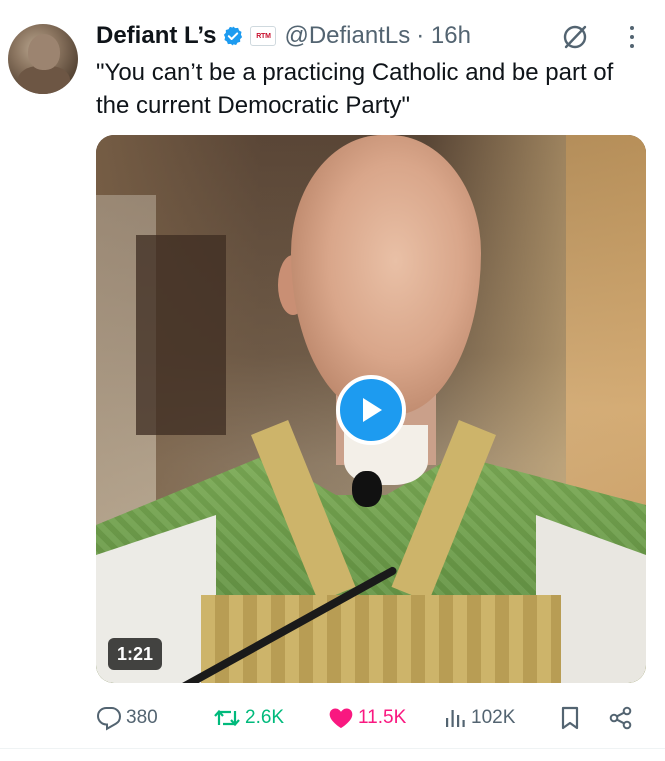 This screenshot has height=761, width=665. What do you see at coordinates (381, 639) in the screenshot?
I see `video-orphrey` at bounding box center [381, 639].